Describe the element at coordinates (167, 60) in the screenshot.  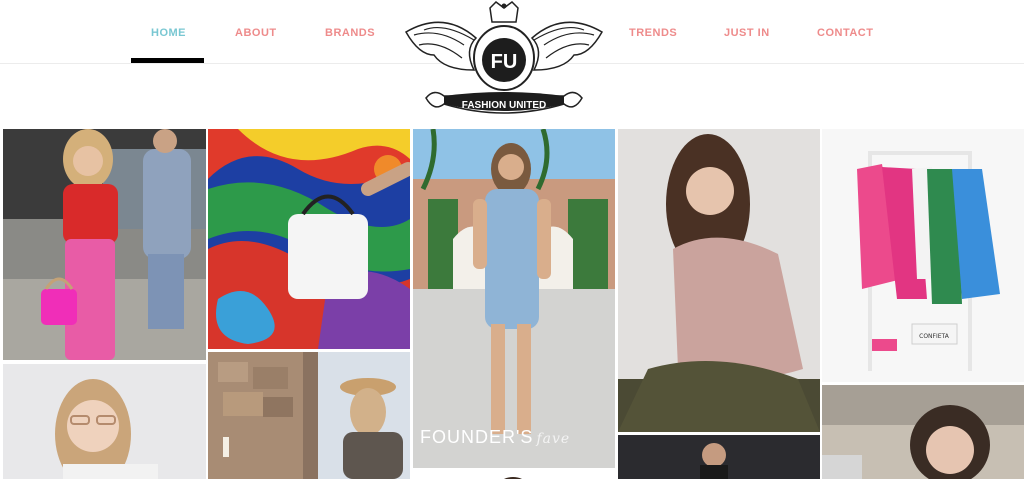
I see `nav-active-underline` at that location.